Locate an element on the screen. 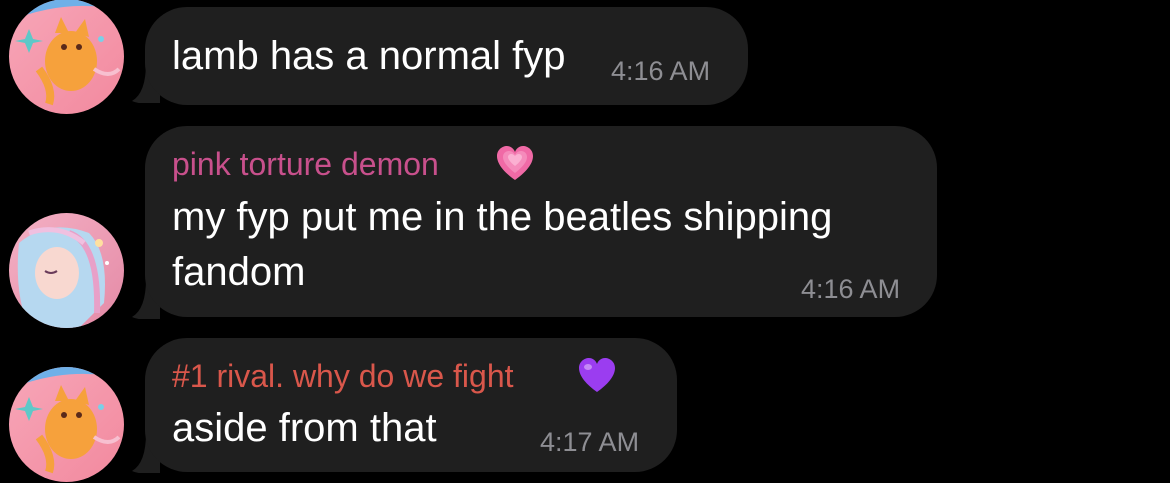 The image size is (1170, 483). sender-name: #1 rival. why do we fight is located at coordinates (343, 376).